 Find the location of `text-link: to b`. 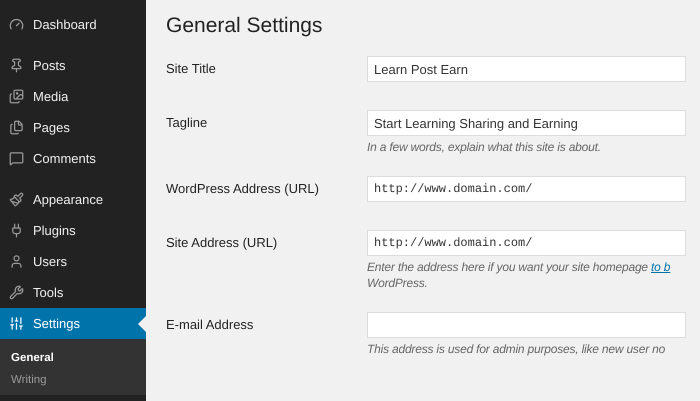

text-link: to b is located at coordinates (660, 267).